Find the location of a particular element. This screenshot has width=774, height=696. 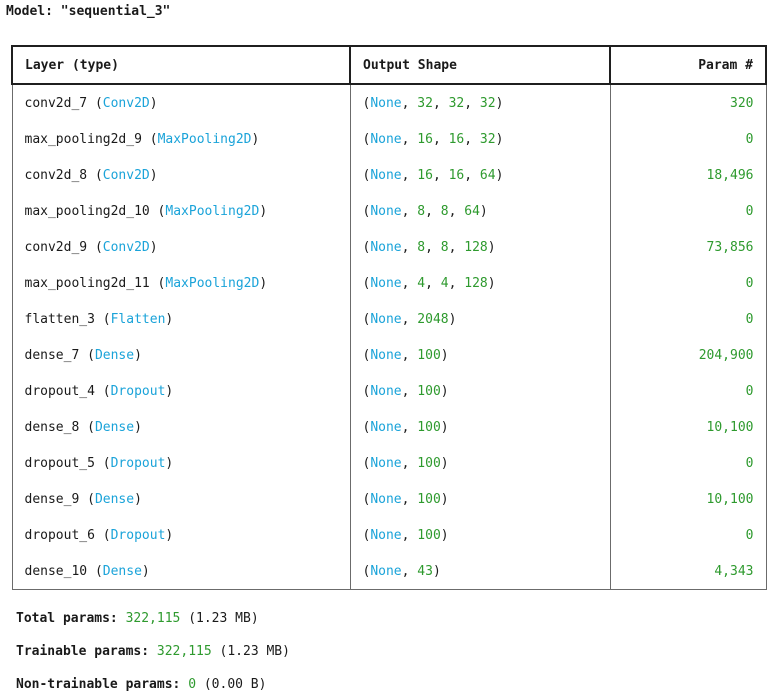

output-shape-cell: (None, 32, 32, 32) is located at coordinates (480, 102).